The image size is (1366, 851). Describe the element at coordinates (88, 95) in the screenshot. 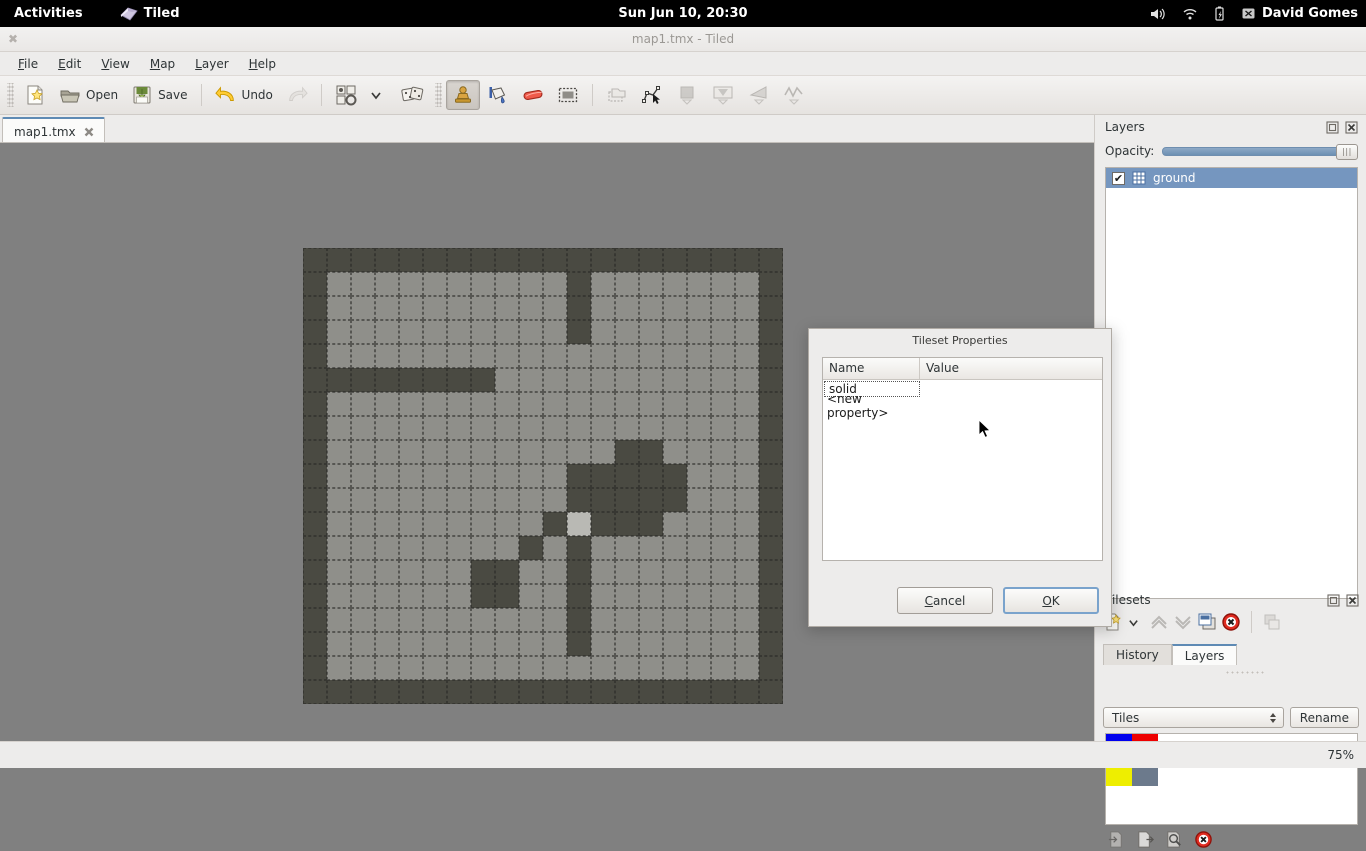

I see `open-button: Open` at that location.